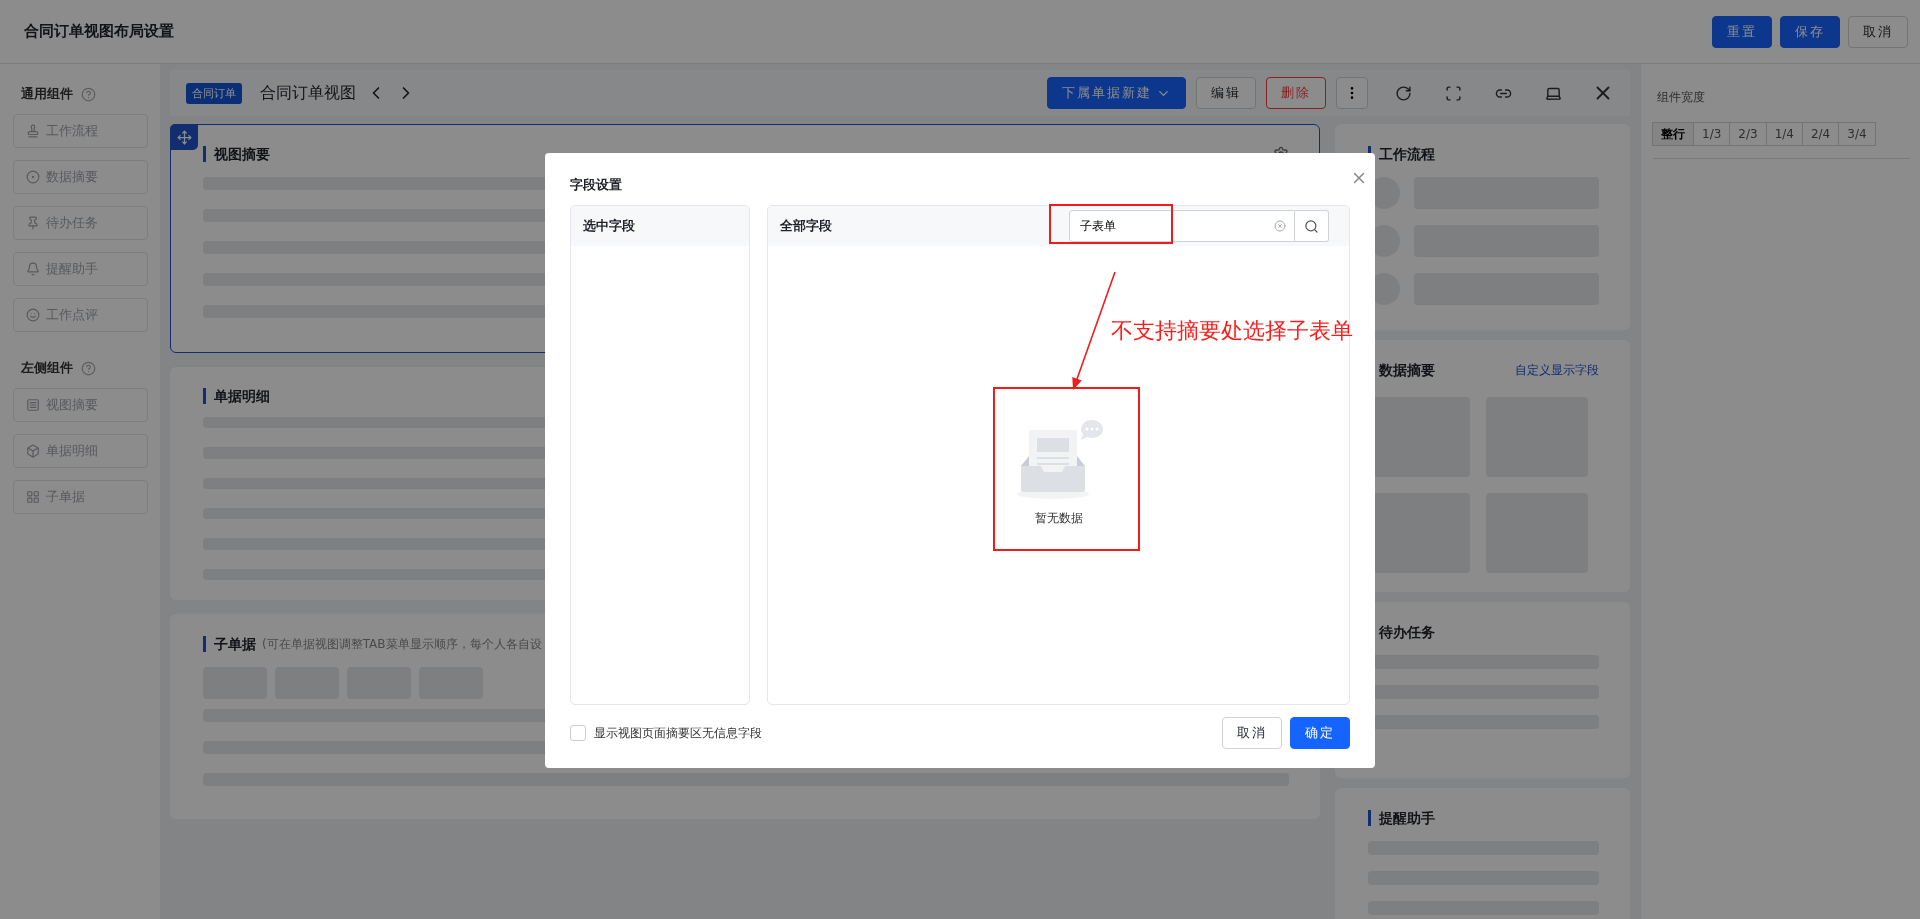 This screenshot has height=919, width=1920. What do you see at coordinates (229, 644) in the screenshot?
I see `card-title: 子单据` at bounding box center [229, 644].